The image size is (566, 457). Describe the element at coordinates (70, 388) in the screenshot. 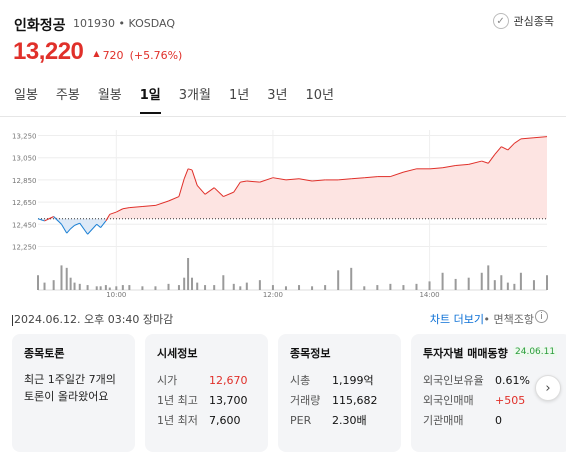

I see `discussion-card-text: 최근 1주일간 7개의 토론이 올라왔어요` at that location.